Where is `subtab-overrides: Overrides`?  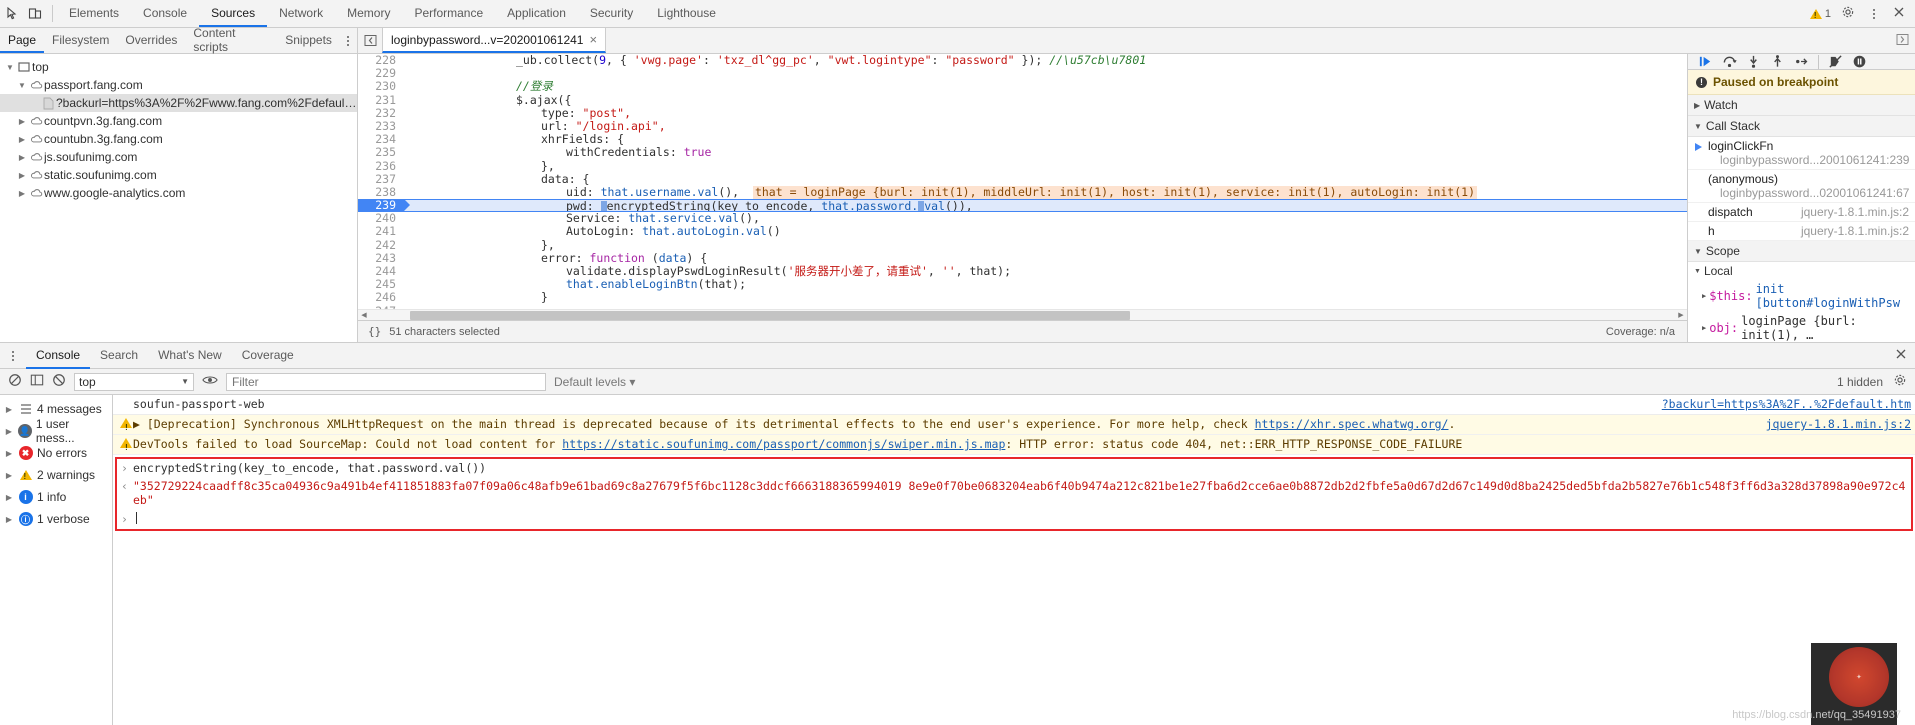
subtab-overrides: Overrides is located at coordinates (151, 40).